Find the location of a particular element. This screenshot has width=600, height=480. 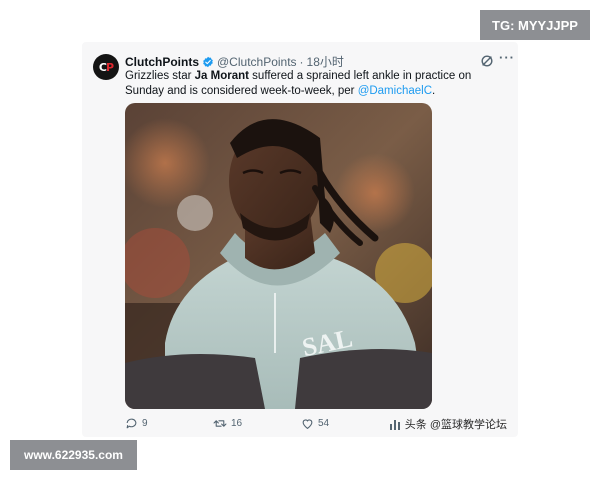

mentioned-player: Ja Morant is located at coordinates (221, 76).